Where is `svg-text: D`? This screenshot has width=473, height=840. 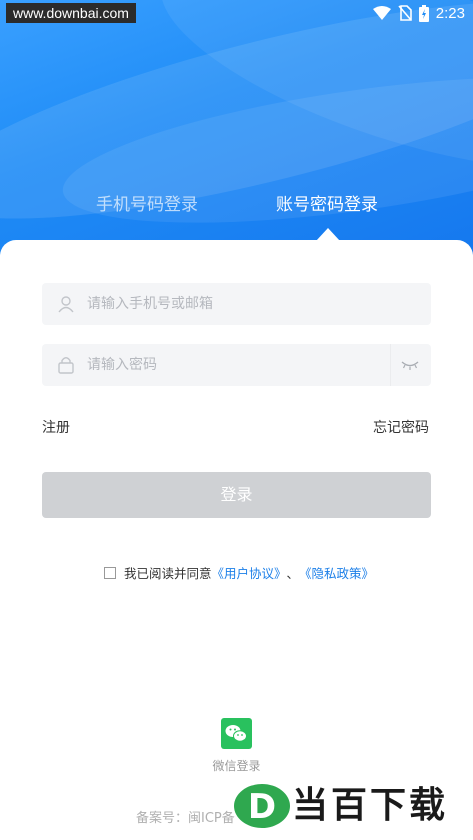 svg-text: D is located at coordinates (262, 807).